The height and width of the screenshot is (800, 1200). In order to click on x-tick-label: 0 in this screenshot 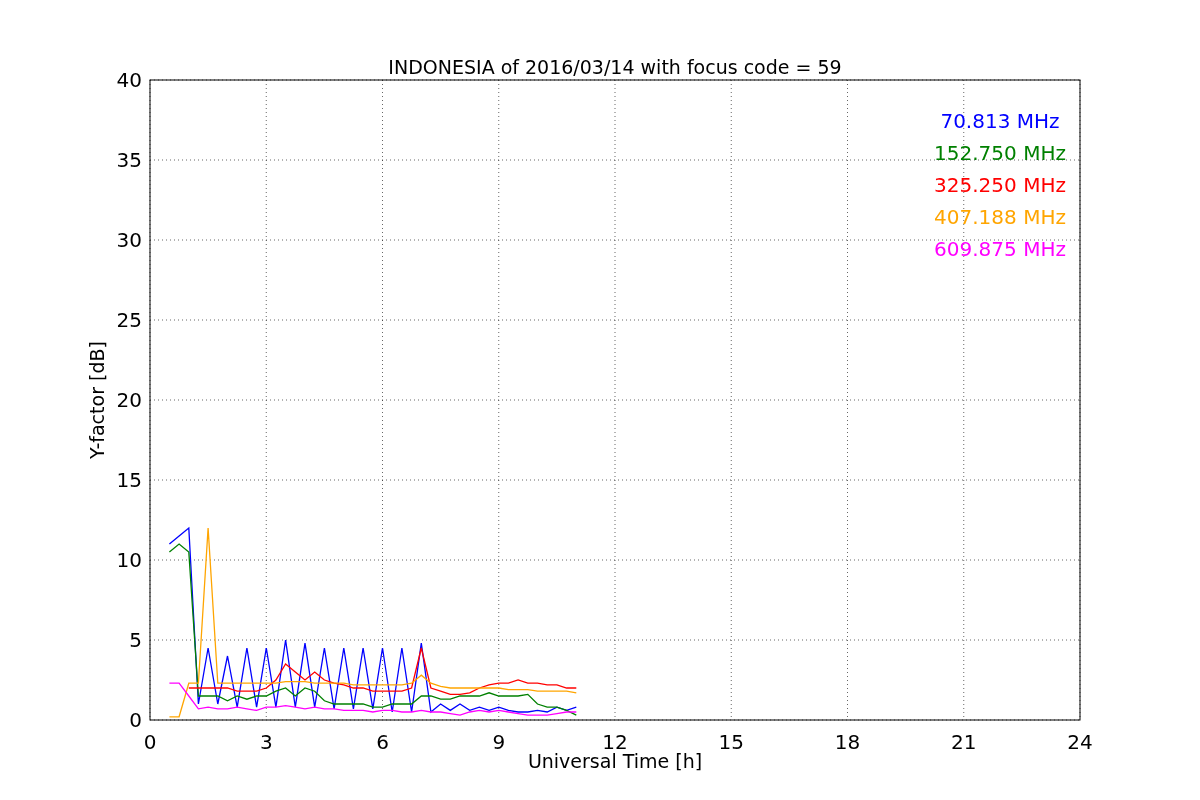, I will do `click(150, 742)`.